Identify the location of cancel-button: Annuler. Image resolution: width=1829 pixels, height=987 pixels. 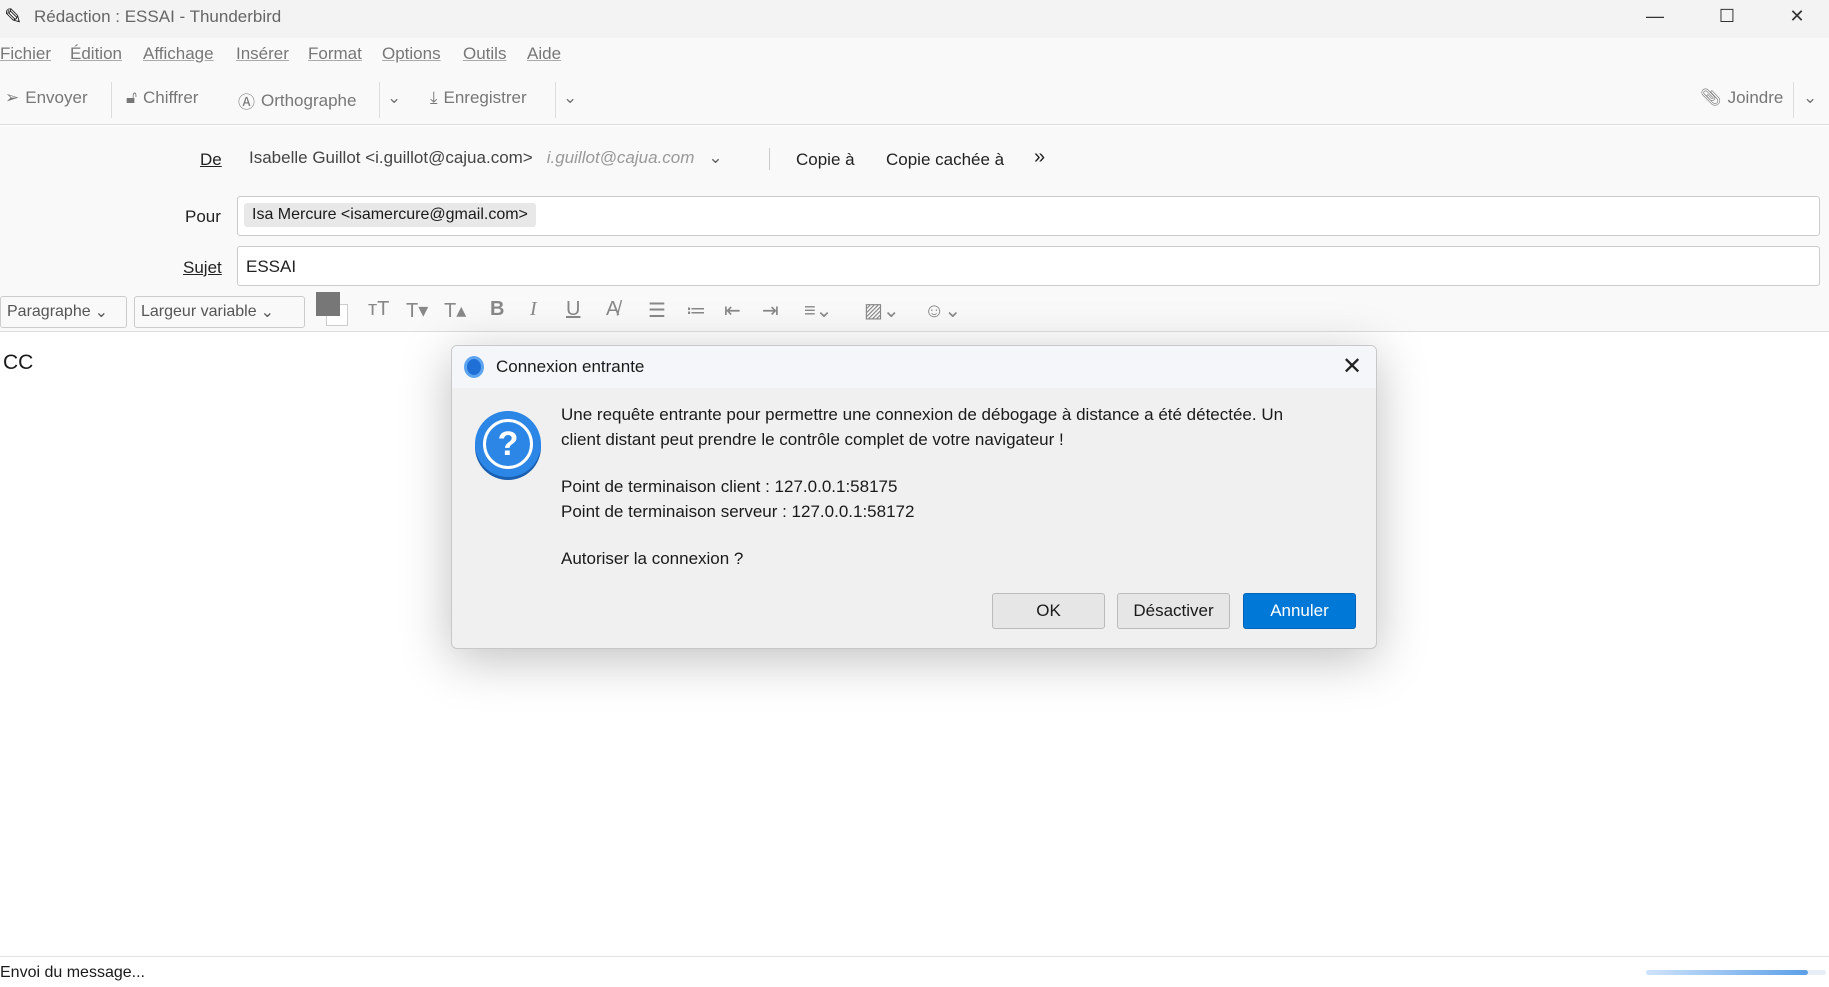
(1299, 611).